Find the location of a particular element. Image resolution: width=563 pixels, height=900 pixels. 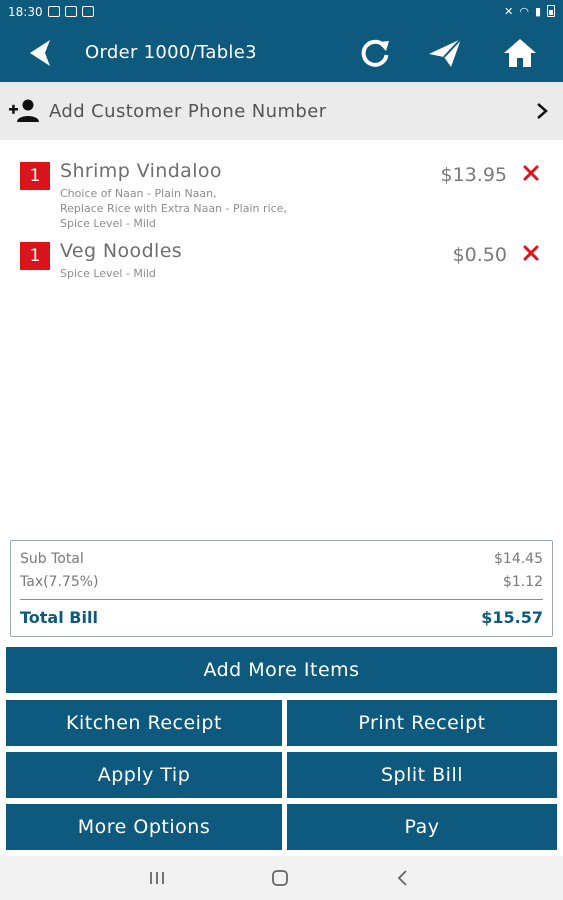

item-name: Veg Noodles is located at coordinates (121, 251).